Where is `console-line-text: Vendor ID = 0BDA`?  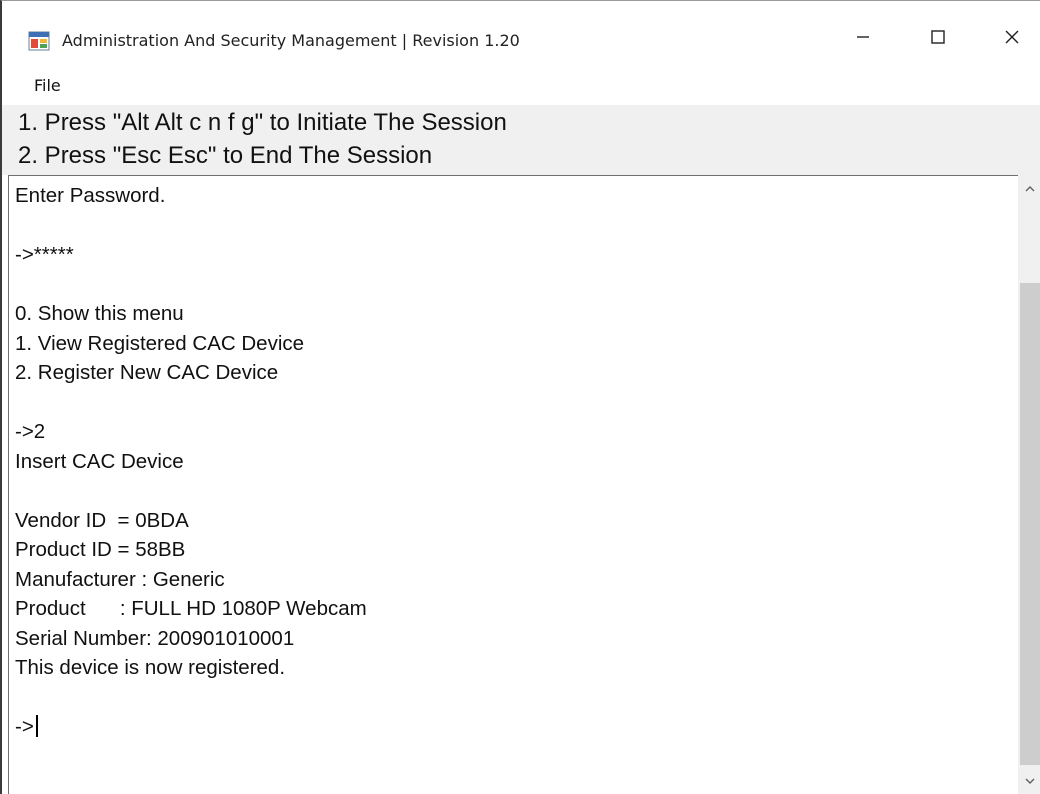
console-line-text: Vendor ID = 0BDA is located at coordinates (102, 520).